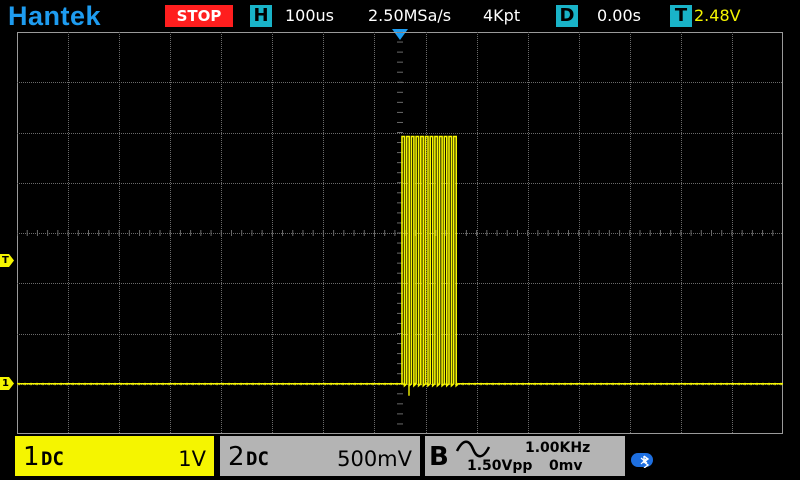  Describe the element at coordinates (309, 16) in the screenshot. I see `timebase-value: 100us` at that location.